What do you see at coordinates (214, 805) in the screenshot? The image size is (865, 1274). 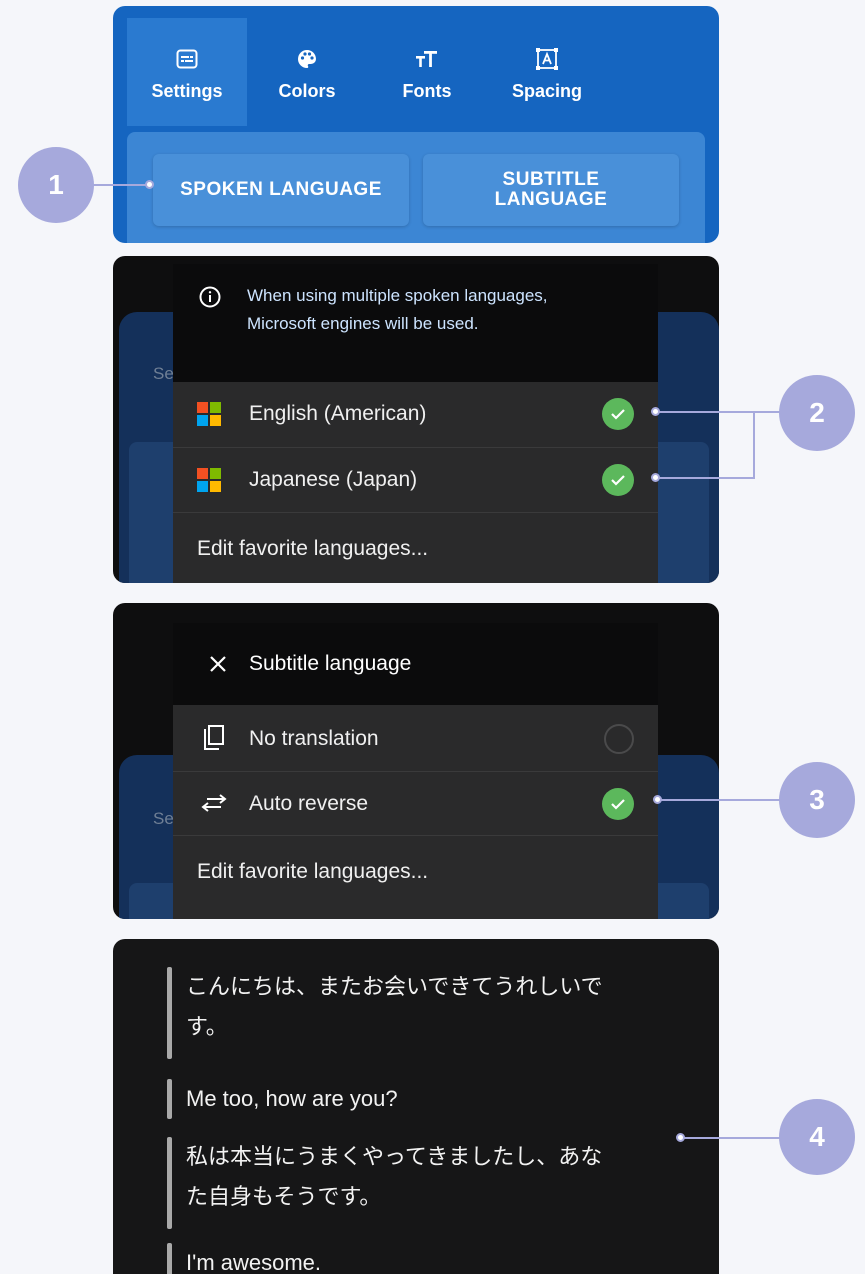 I see `swap-icon` at bounding box center [214, 805].